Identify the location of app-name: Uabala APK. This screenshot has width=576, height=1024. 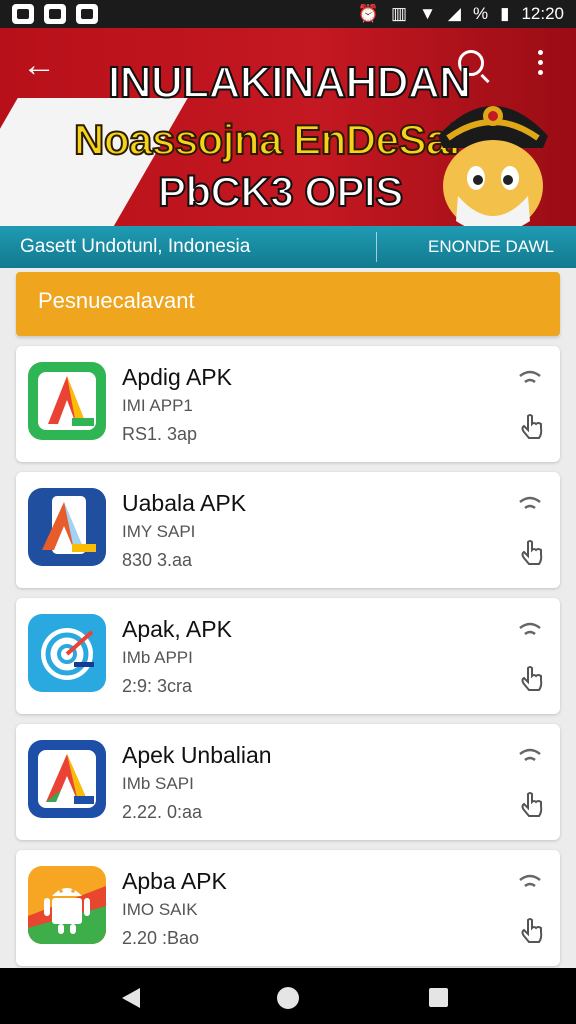
(184, 503).